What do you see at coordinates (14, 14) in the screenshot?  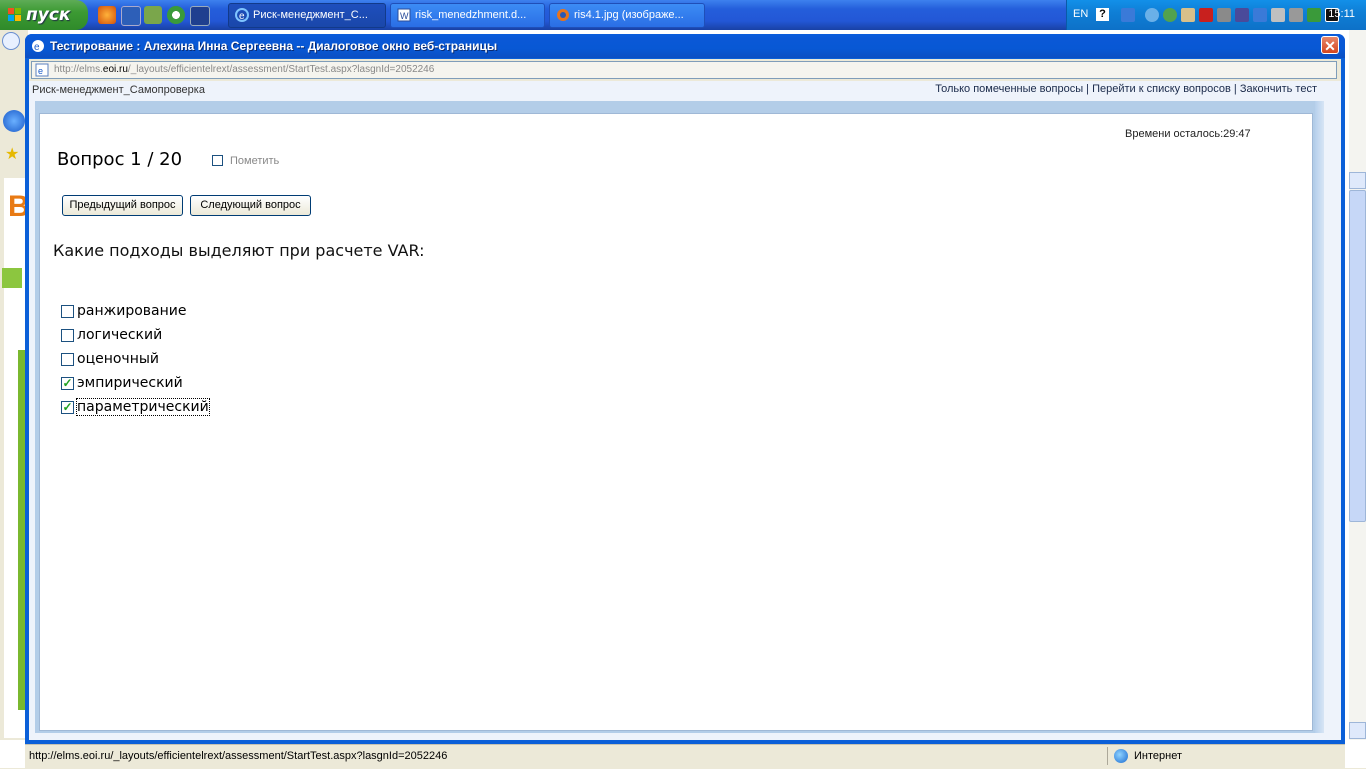 I see `windows-logo-icon` at bounding box center [14, 14].